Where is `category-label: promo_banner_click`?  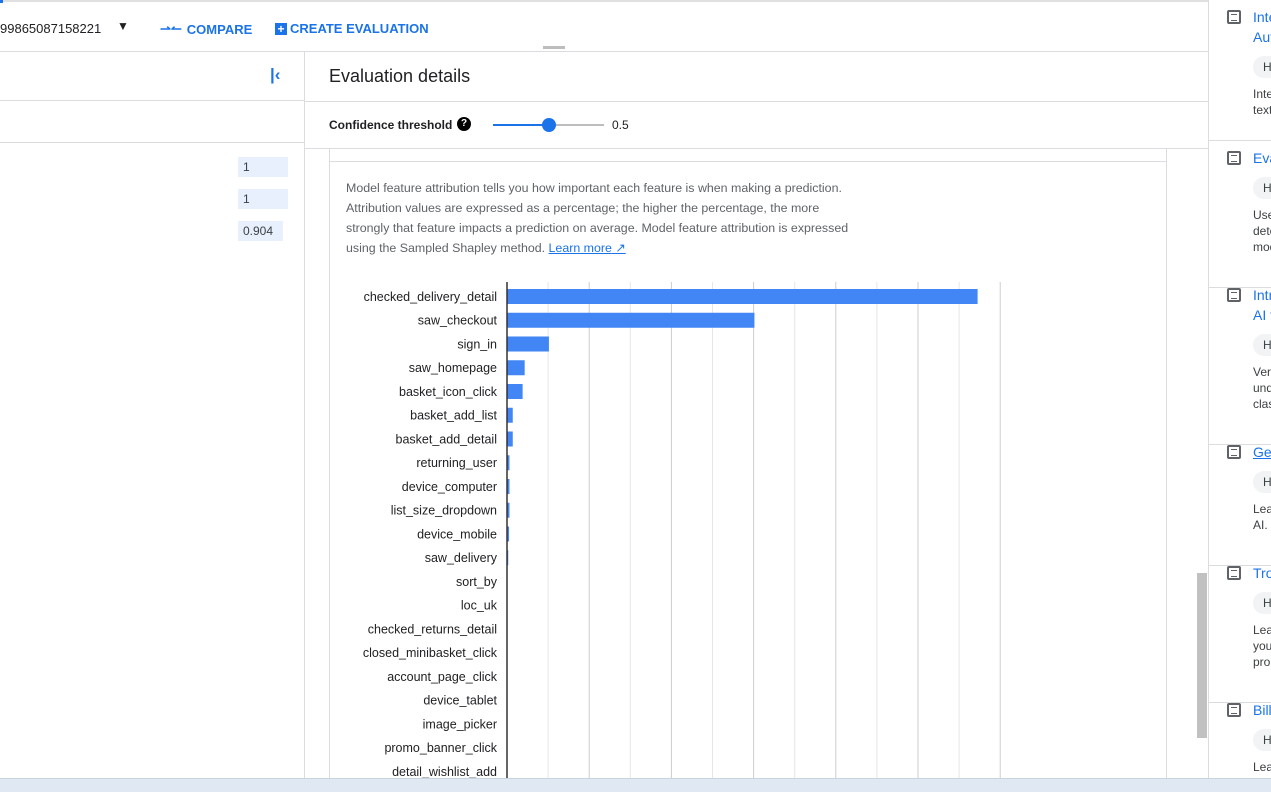
category-label: promo_banner_click is located at coordinates (440, 748).